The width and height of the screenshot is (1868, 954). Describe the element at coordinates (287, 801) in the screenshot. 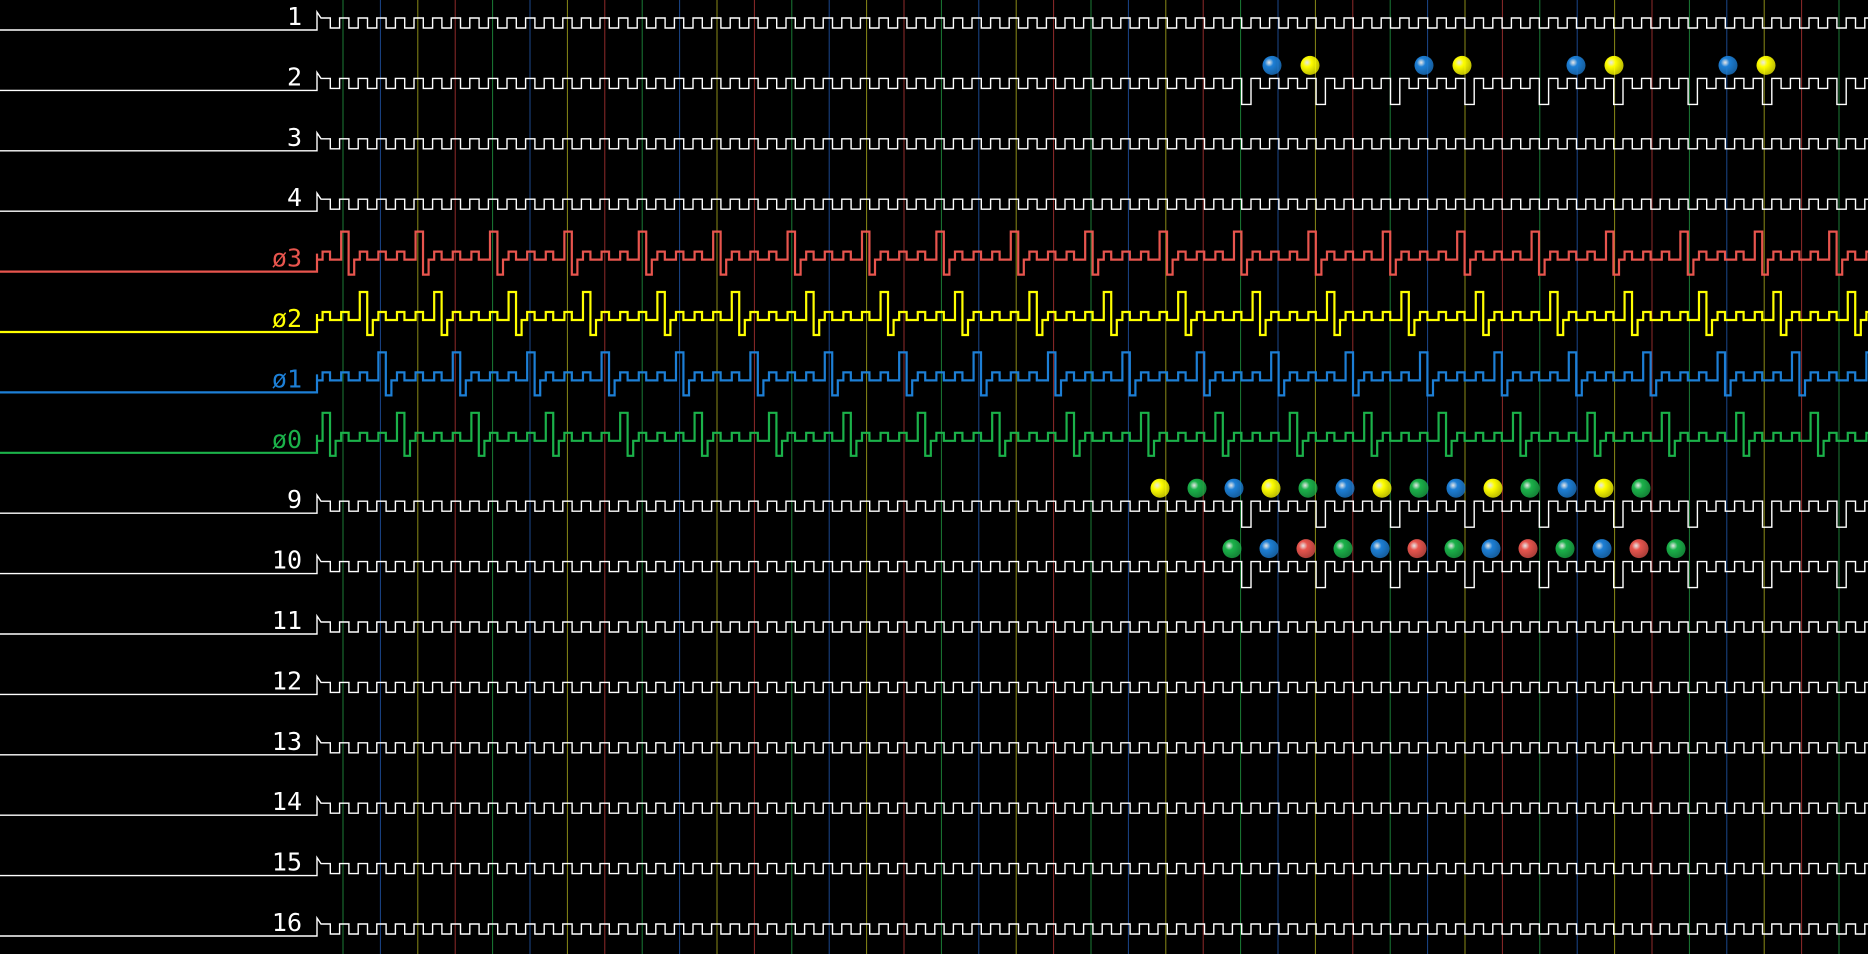

I see `channel-label: 14` at that location.